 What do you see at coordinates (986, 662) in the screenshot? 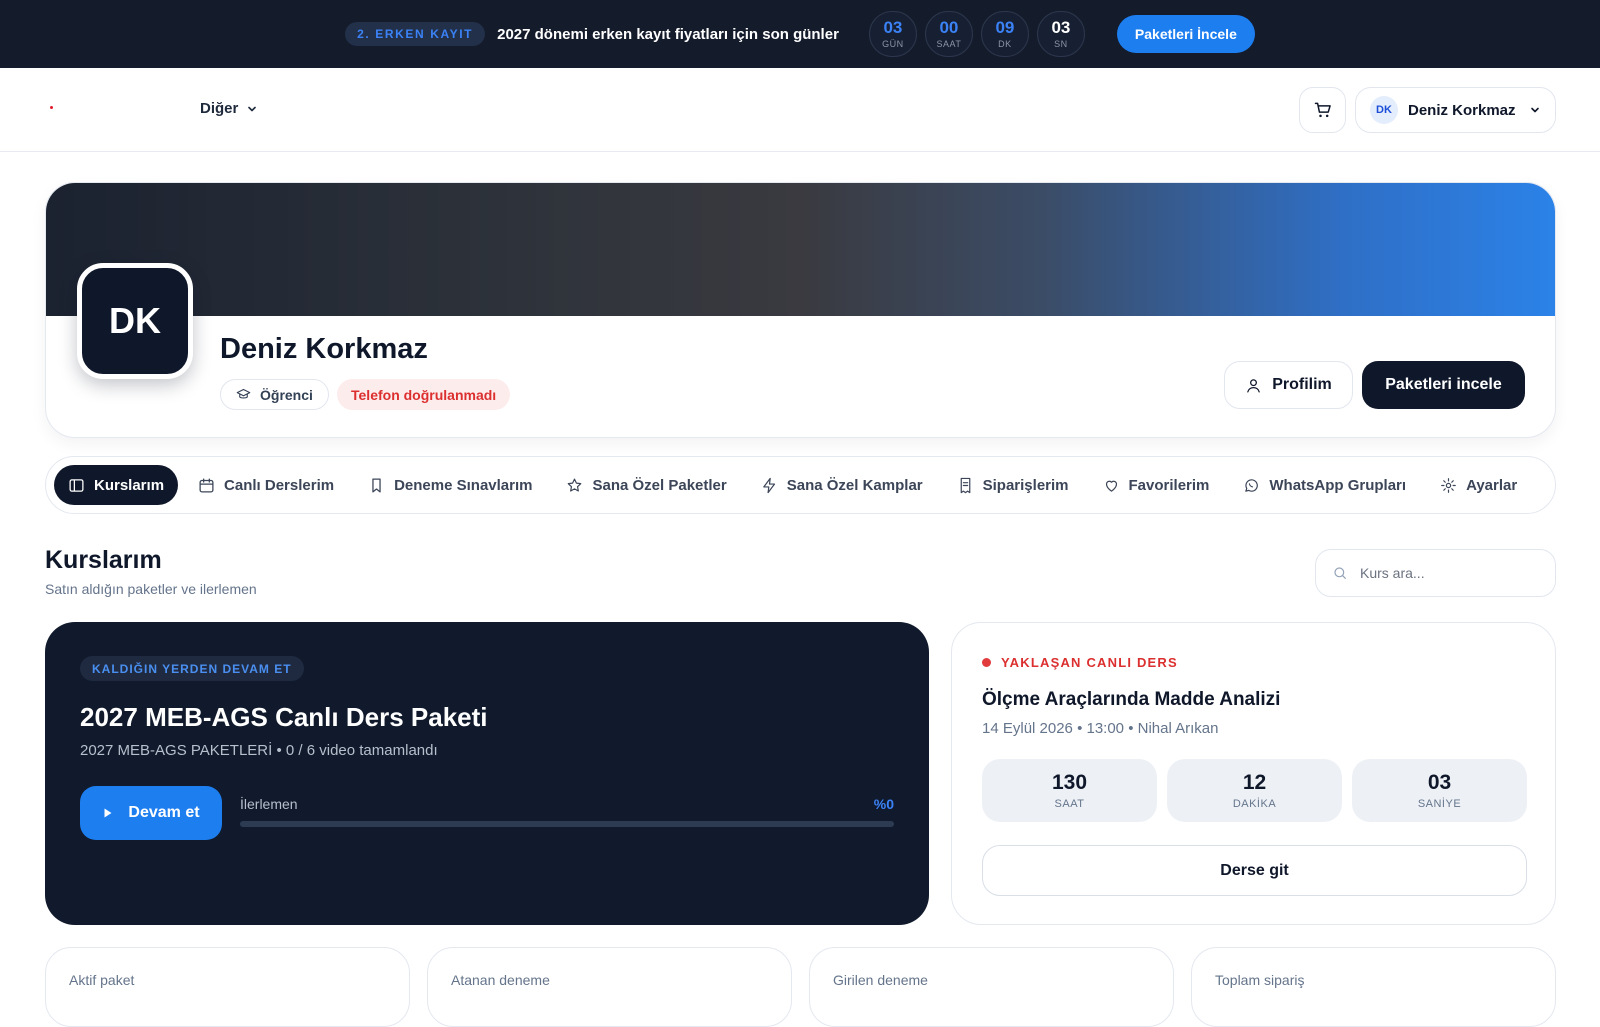
I see `live-dot-icon` at bounding box center [986, 662].